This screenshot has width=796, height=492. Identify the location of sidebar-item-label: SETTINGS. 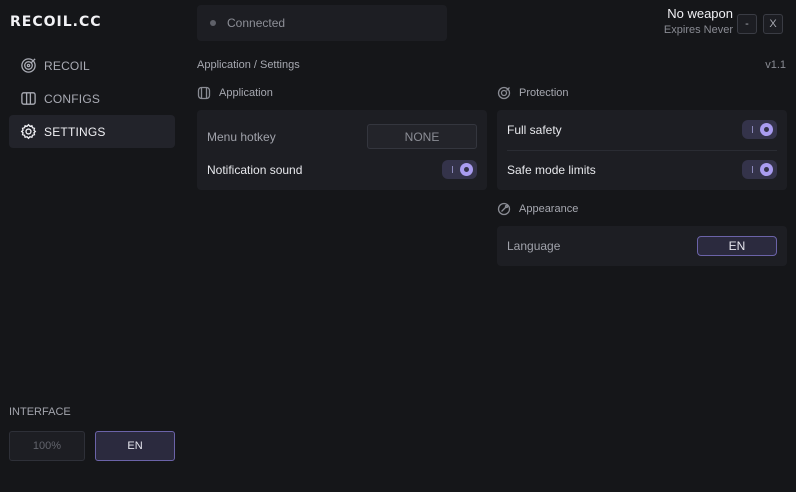
(75, 131).